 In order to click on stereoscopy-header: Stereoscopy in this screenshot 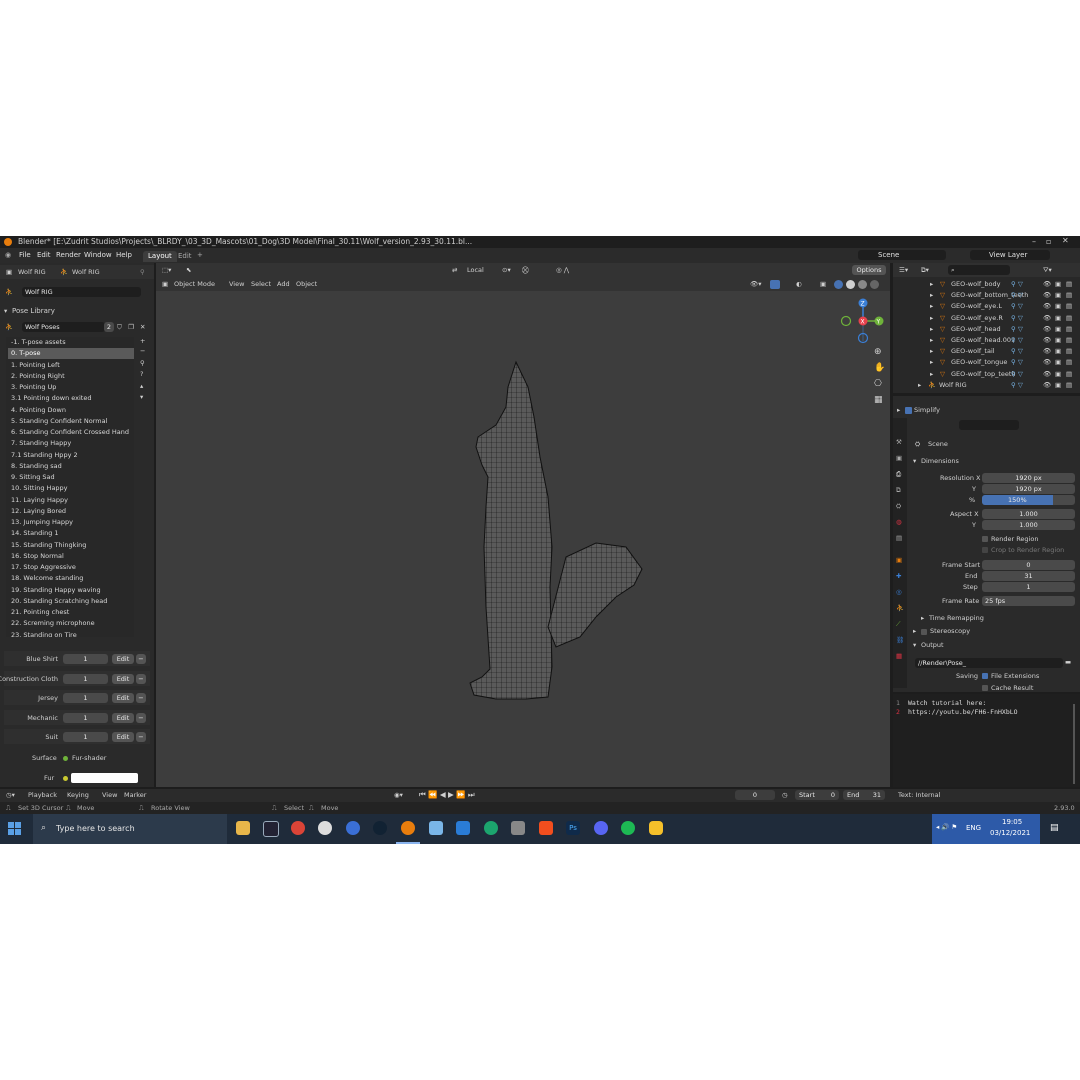, I will do `click(950, 631)`.